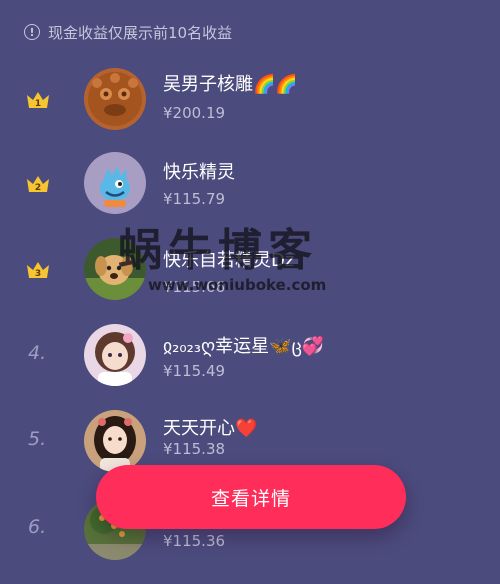 This screenshot has width=500, height=584. I want to click on view-details-button: 查看详情, so click(251, 497).